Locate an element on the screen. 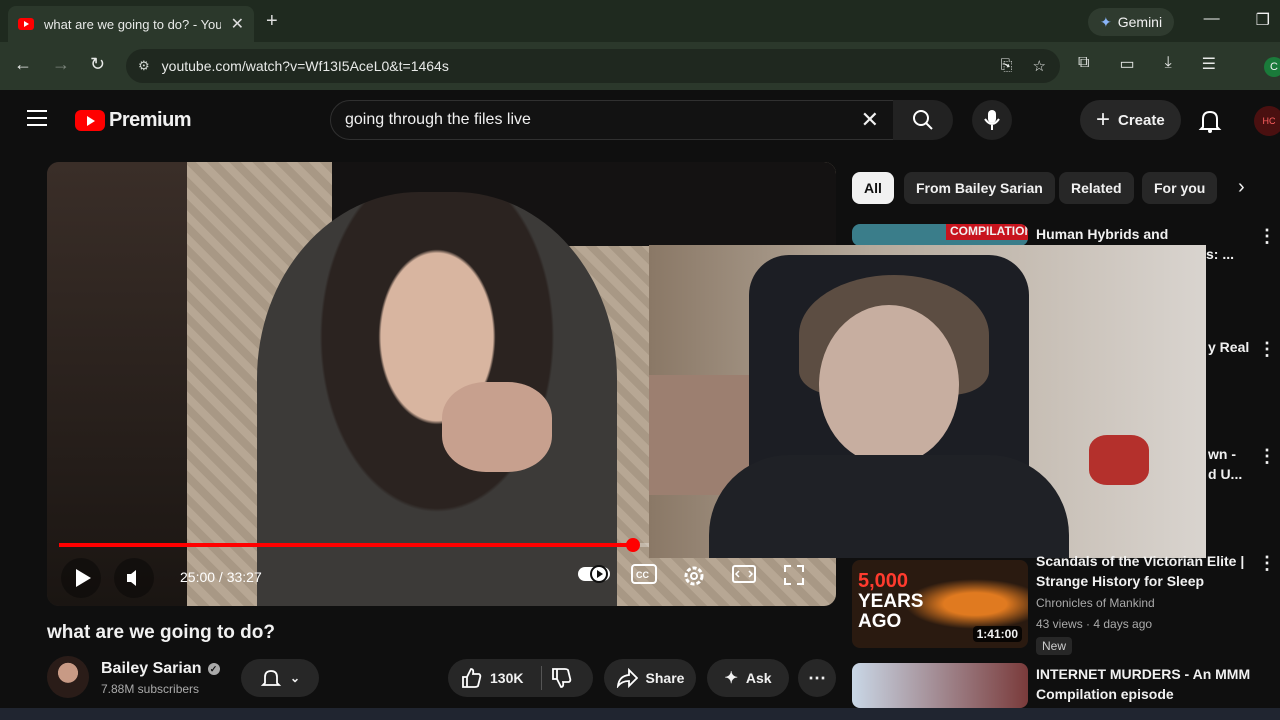  search-query: going through the files live is located at coordinates (438, 119).